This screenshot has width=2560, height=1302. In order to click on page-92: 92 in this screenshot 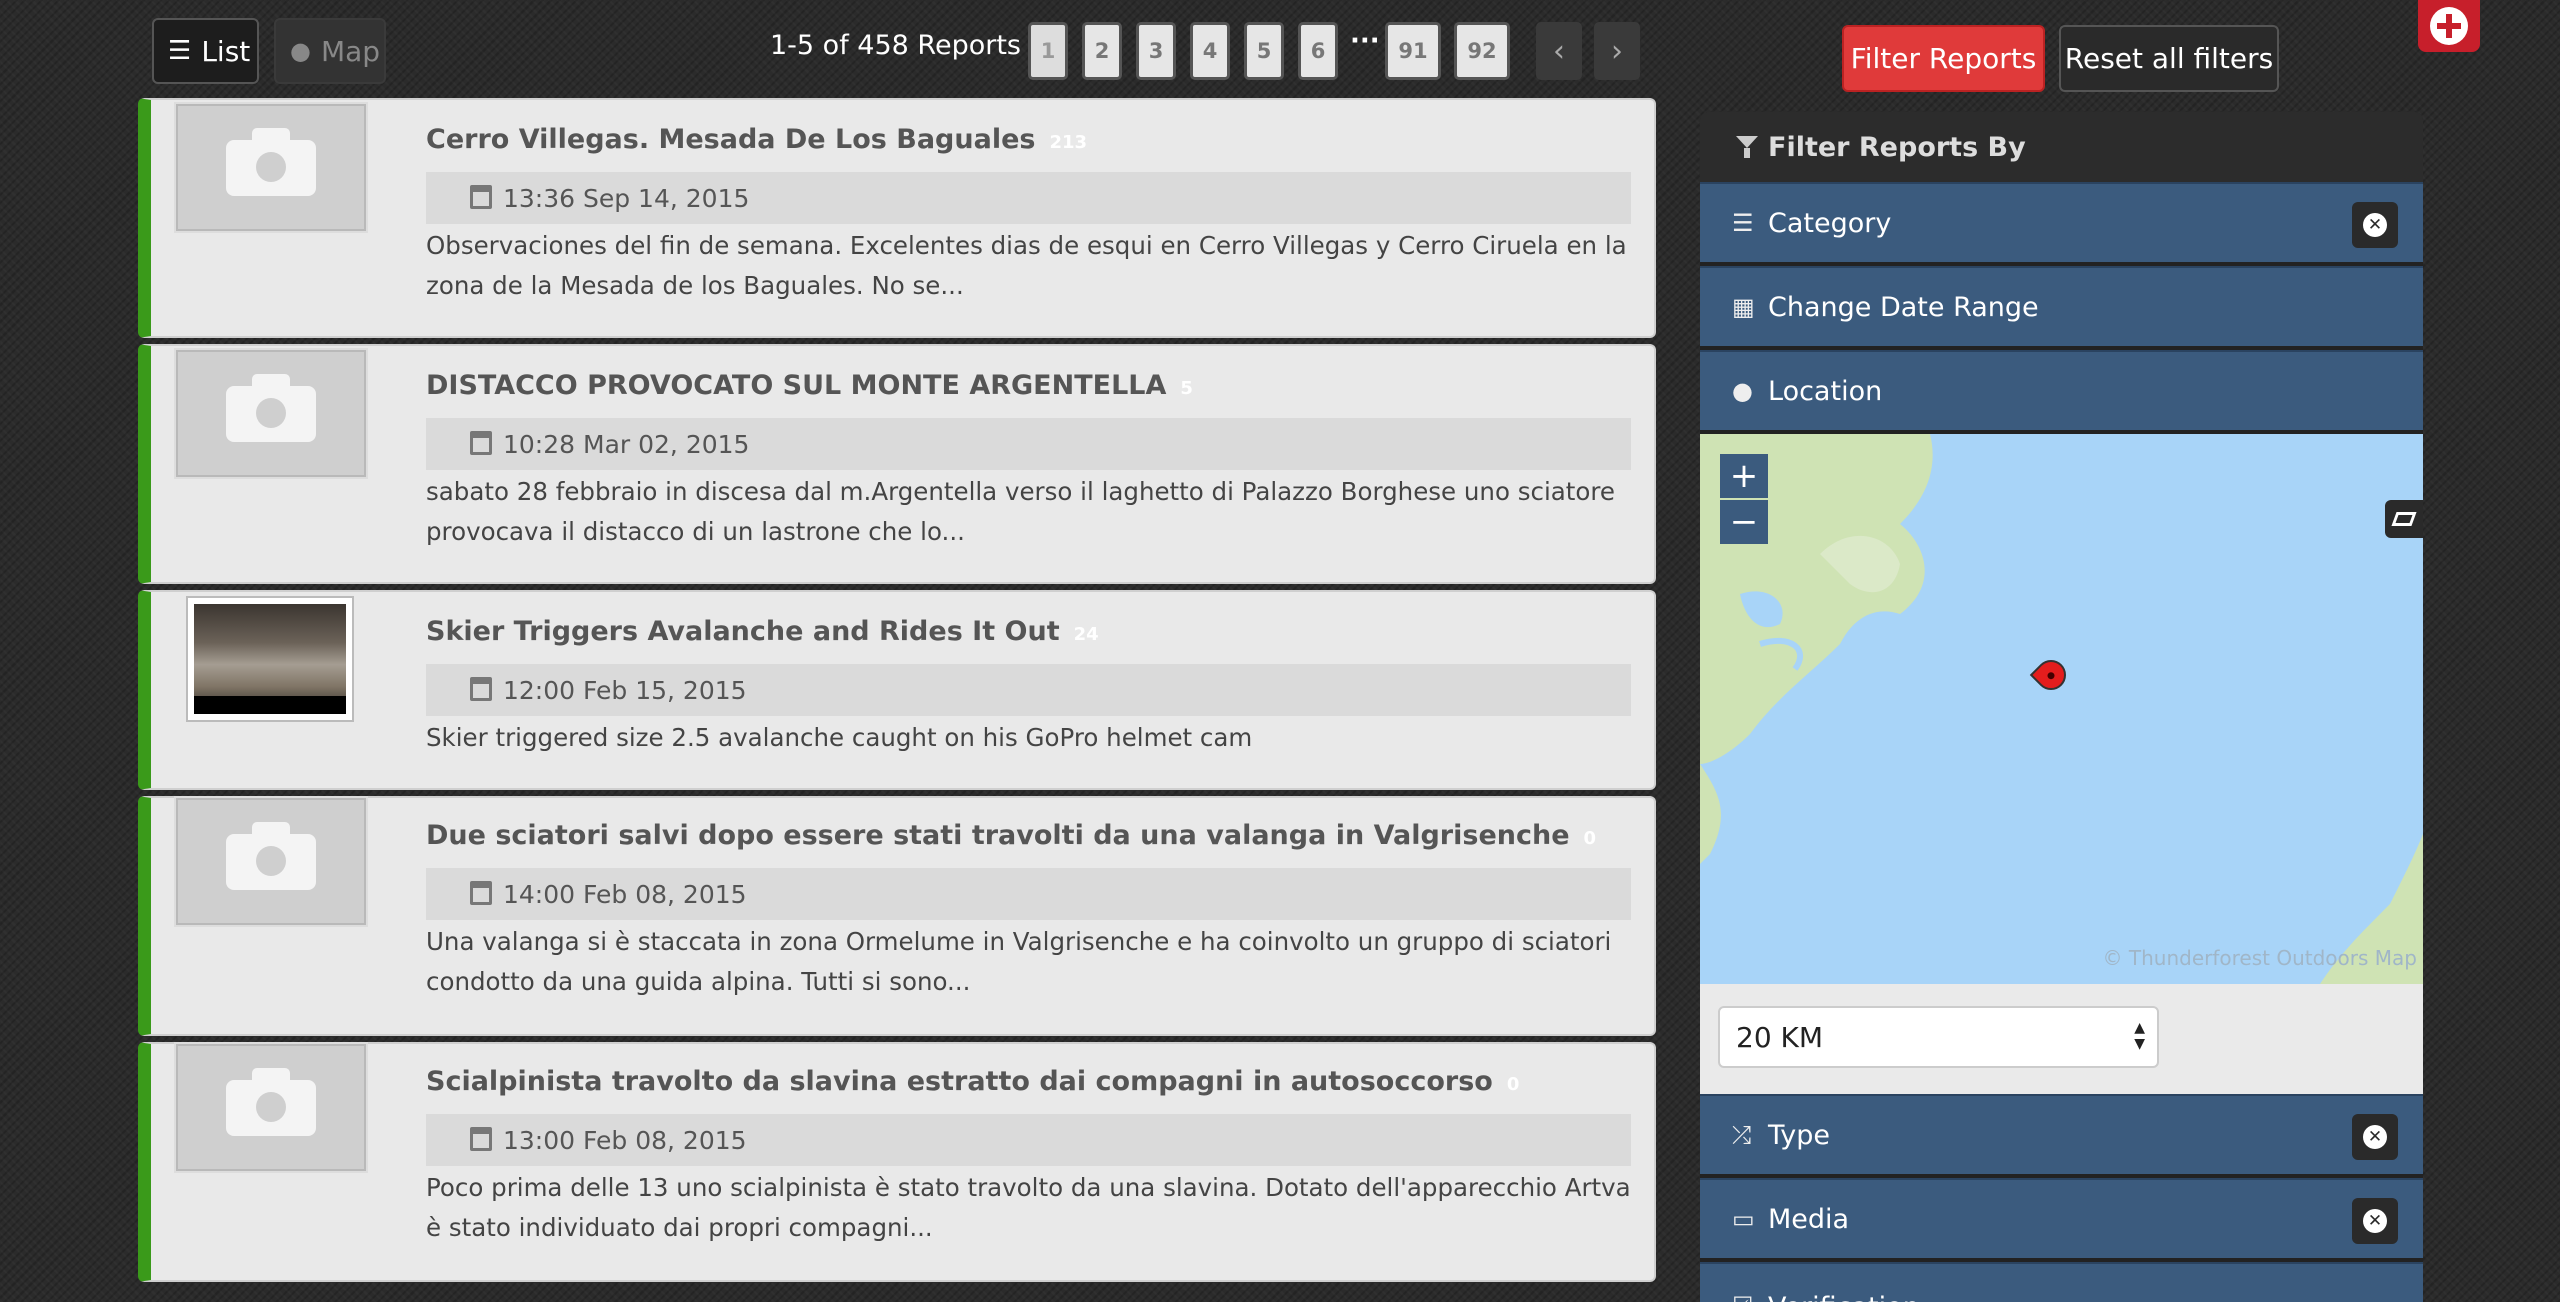, I will do `click(1482, 51)`.